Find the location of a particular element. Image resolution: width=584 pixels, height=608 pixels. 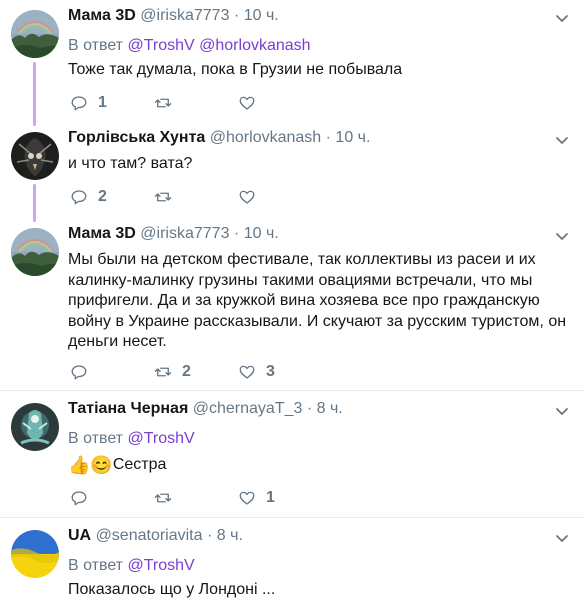

reply-button: 1 is located at coordinates (88, 103).